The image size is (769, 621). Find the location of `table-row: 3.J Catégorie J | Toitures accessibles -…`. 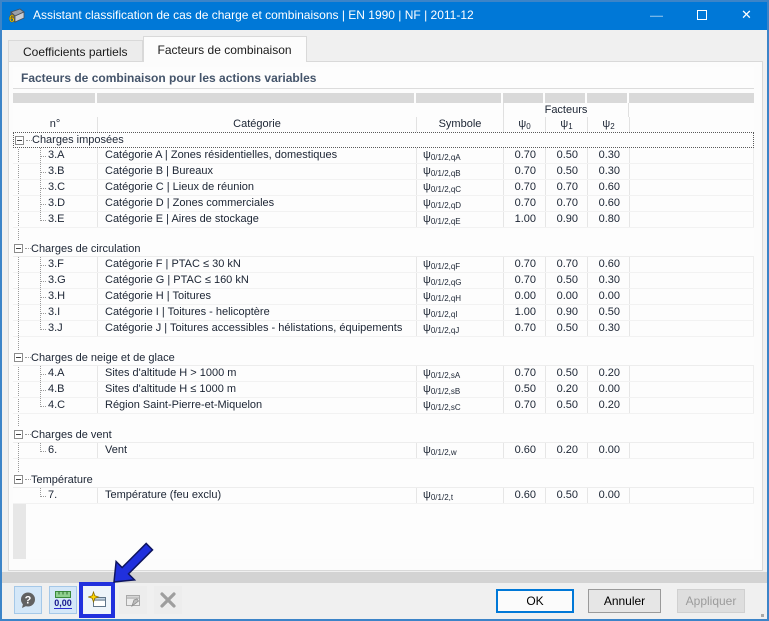

table-row: 3.J Catégorie J | Toitures accessibles -… is located at coordinates (383, 329).